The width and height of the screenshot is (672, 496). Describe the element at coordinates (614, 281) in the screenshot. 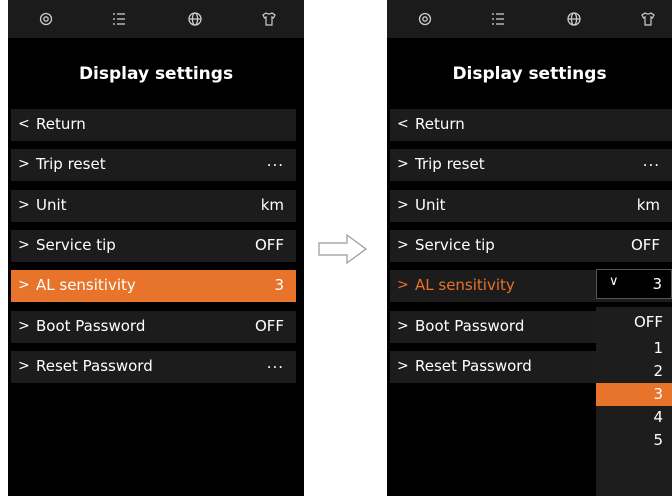

I see `chevron-down-icon: ∨` at that location.